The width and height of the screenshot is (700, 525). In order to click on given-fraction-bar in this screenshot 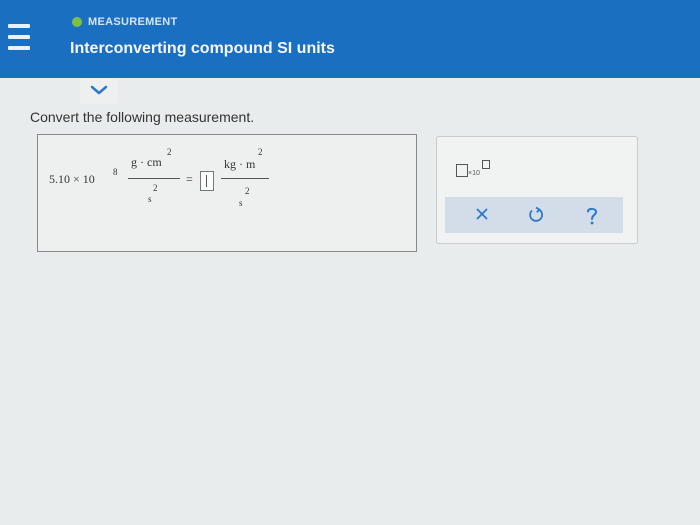, I will do `click(154, 178)`.